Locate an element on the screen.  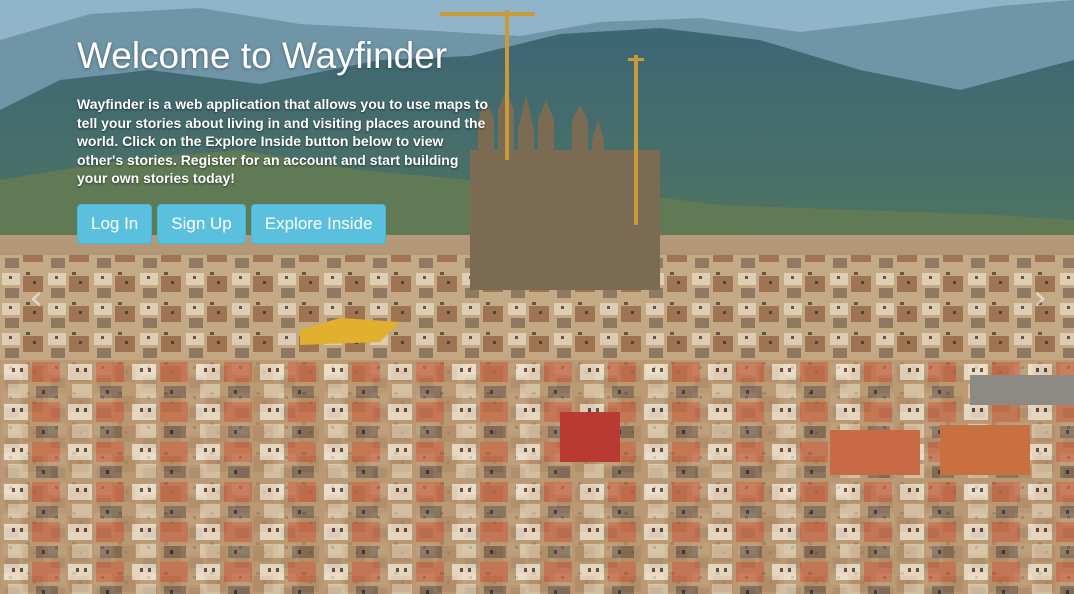
signup-button: Sign Up is located at coordinates (201, 223).